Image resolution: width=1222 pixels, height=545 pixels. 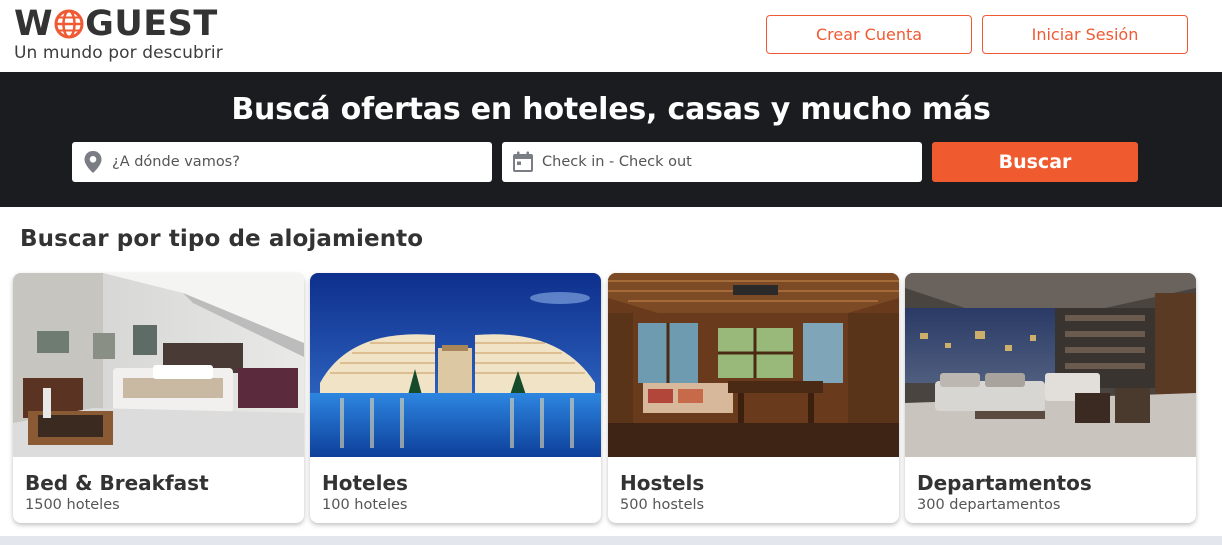 I want to click on bed-breakfast-photo, so click(x=158, y=365).